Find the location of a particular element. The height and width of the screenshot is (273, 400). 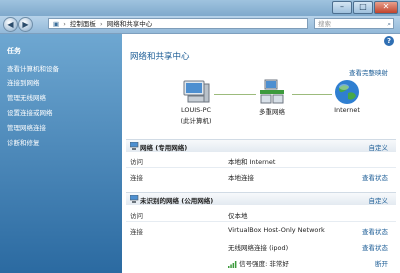

forward-button: ▶ is located at coordinates (25, 24).